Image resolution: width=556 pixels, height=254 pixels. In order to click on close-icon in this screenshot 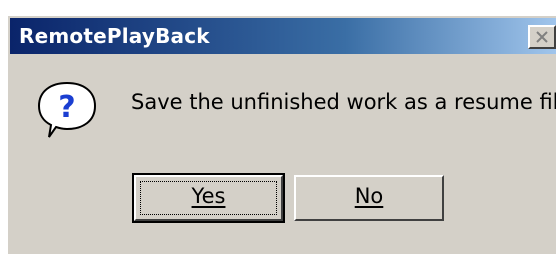, I will do `click(542, 37)`.